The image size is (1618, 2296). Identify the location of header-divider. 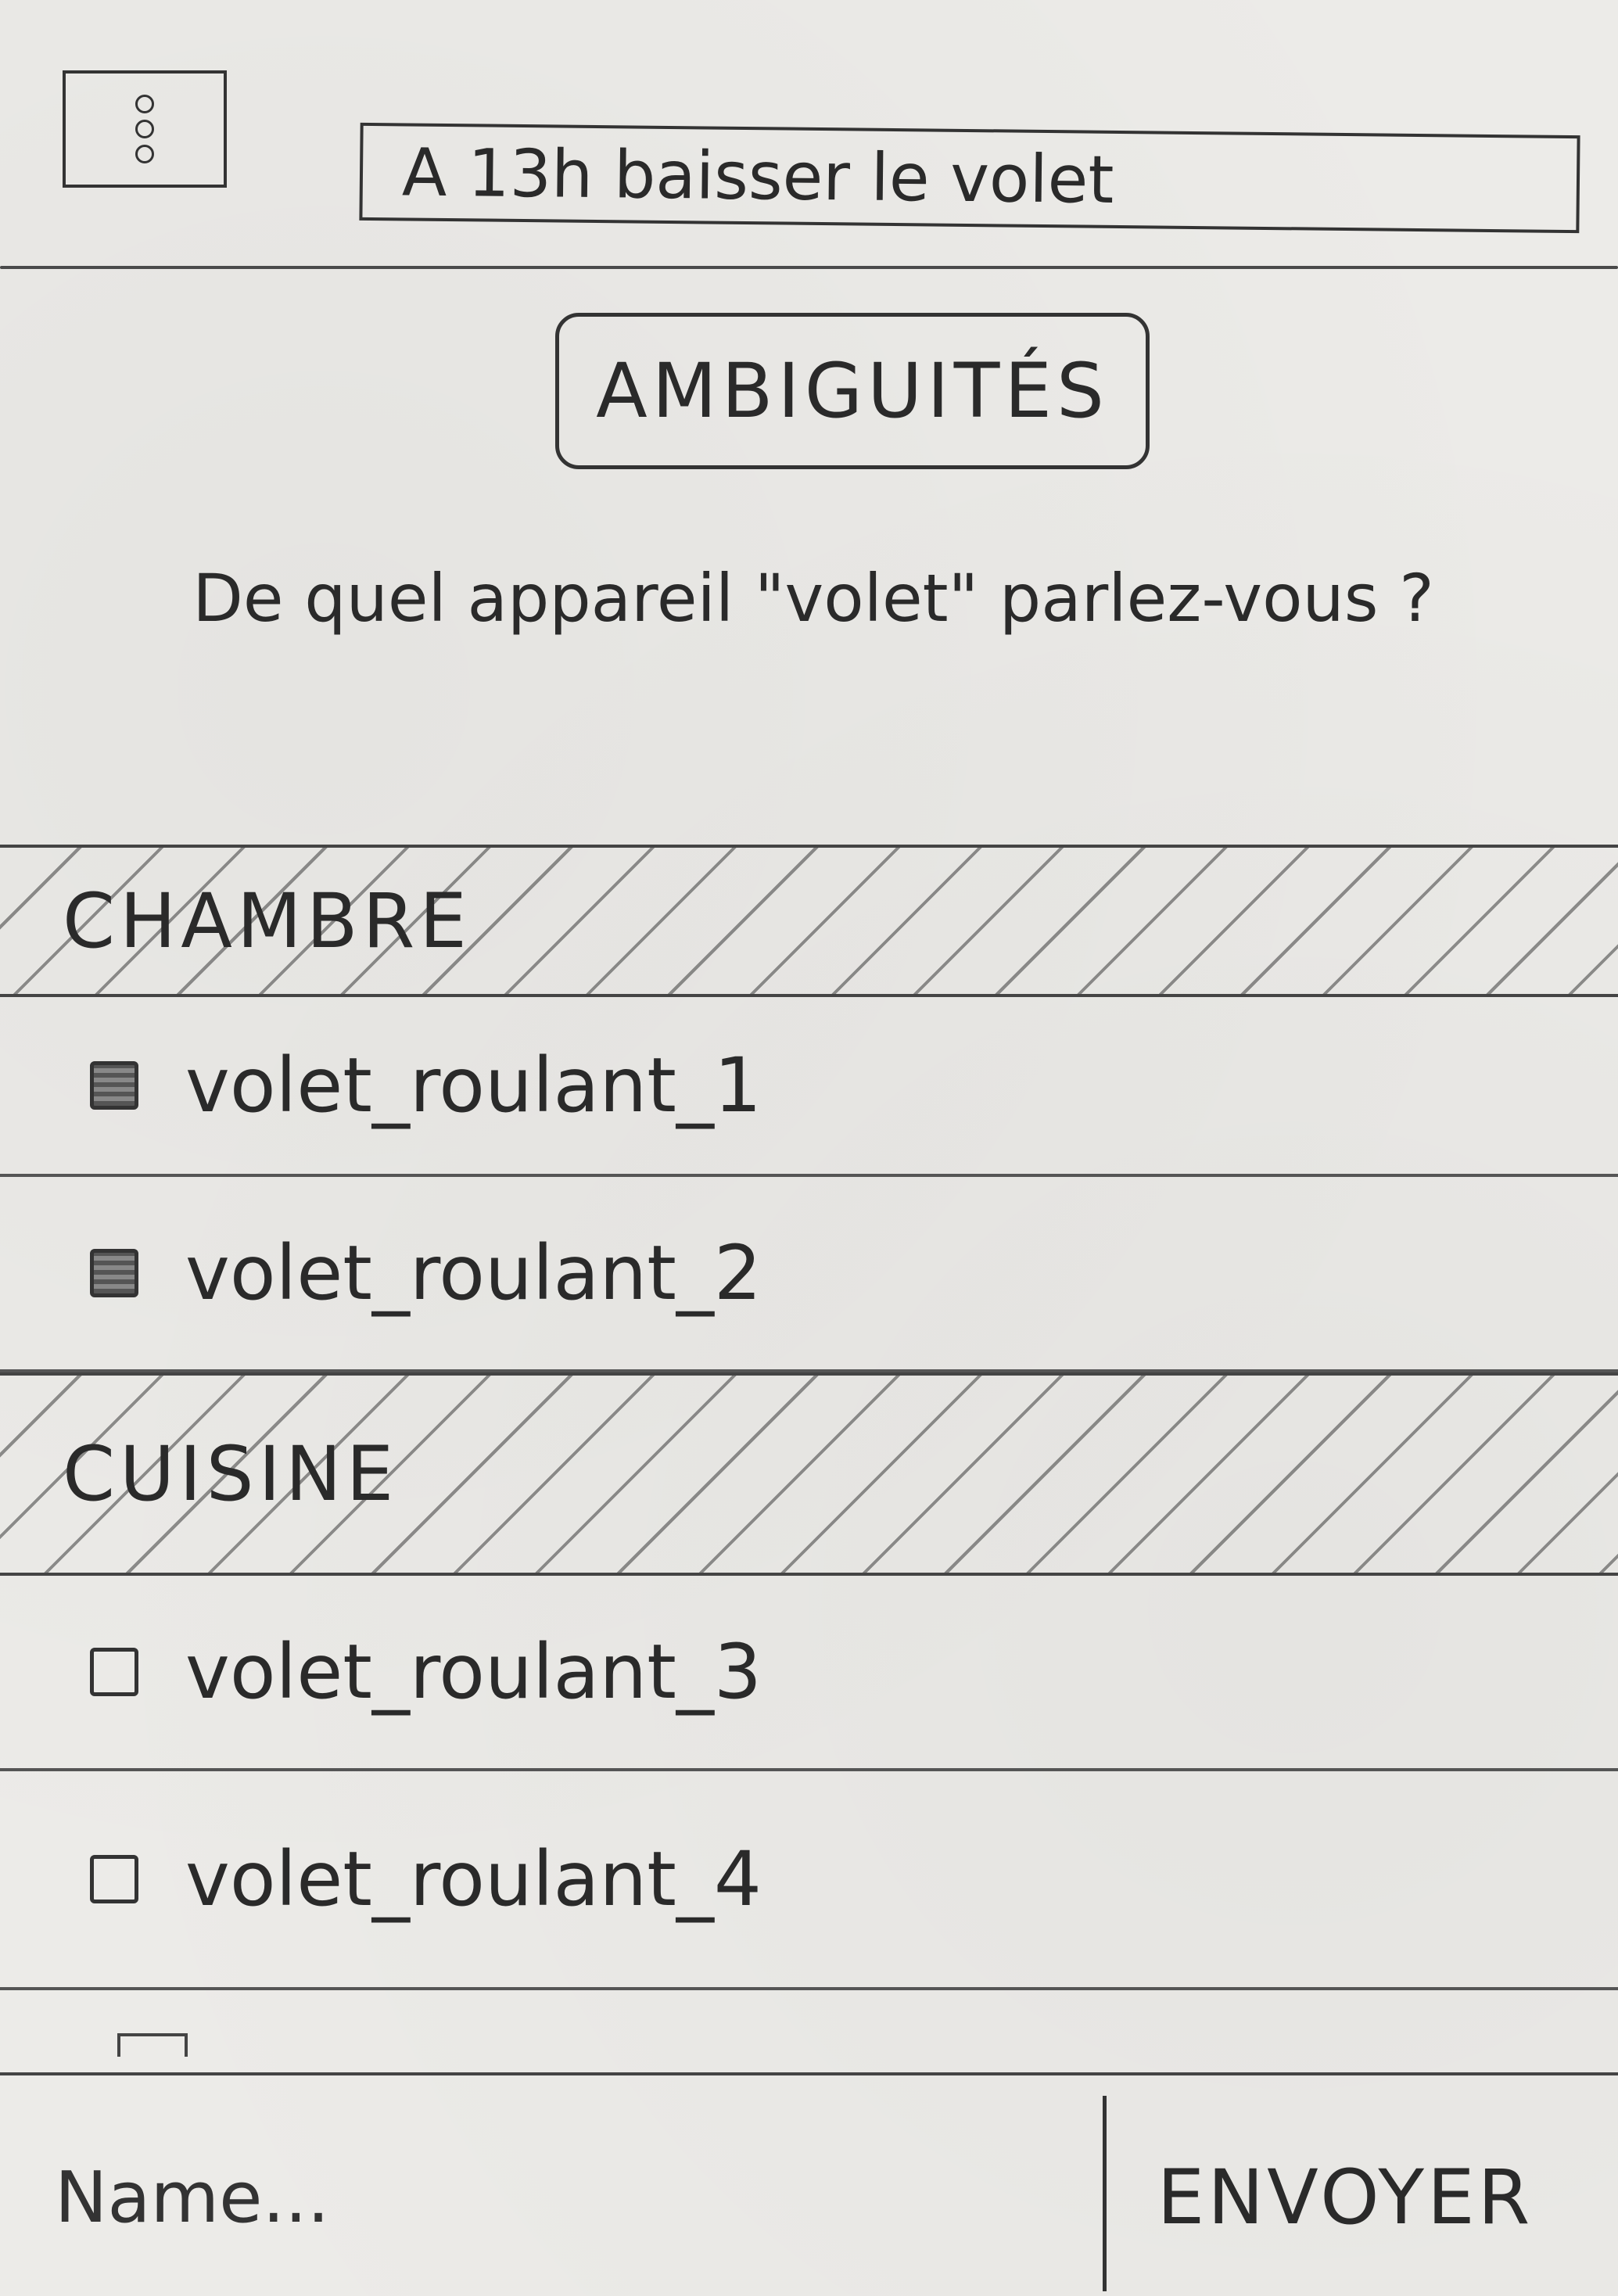
(809, 267).